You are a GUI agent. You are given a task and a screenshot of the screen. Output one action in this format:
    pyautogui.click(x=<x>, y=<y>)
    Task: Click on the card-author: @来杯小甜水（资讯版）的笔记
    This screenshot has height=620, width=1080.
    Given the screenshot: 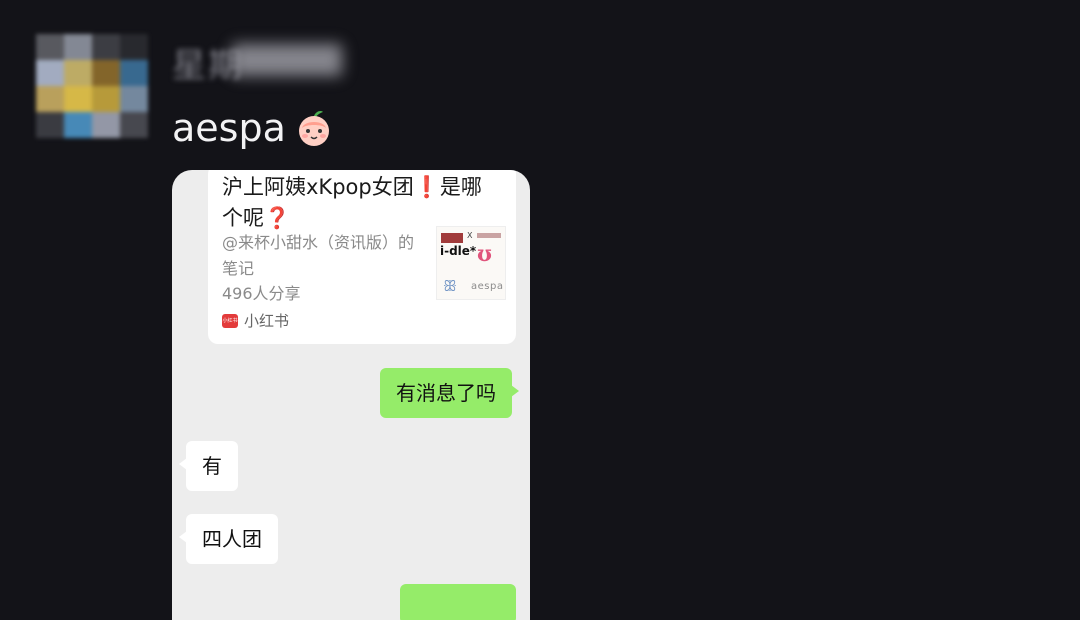 What is the action you would take?
    pyautogui.click(x=318, y=255)
    